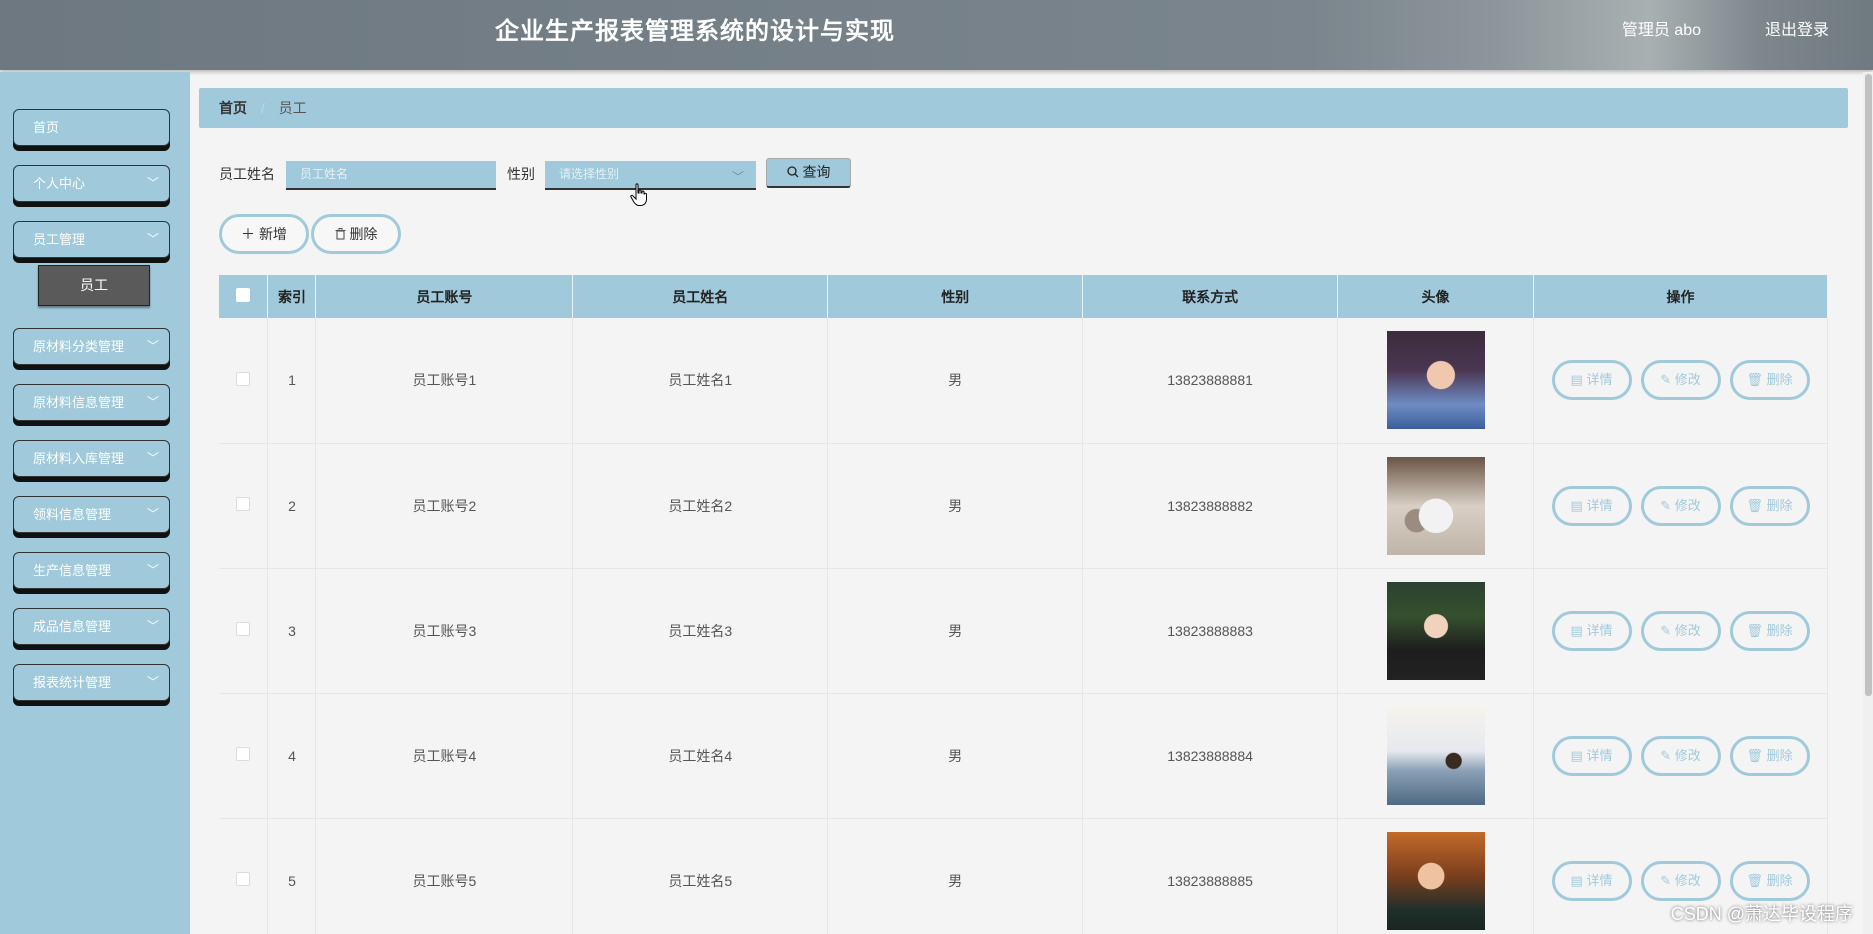 The width and height of the screenshot is (1873, 934). What do you see at coordinates (94, 285) in the screenshot?
I see `sidebar-subitem-employee: 员工` at bounding box center [94, 285].